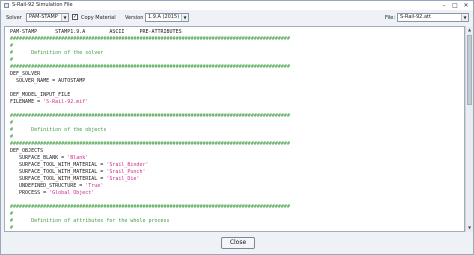 The width and height of the screenshot is (474, 255). Describe the element at coordinates (75, 179) in the screenshot. I see `code-line: SURFACE_TOOL_WITH_MATERIAL = 'Srail_Die'` at that location.